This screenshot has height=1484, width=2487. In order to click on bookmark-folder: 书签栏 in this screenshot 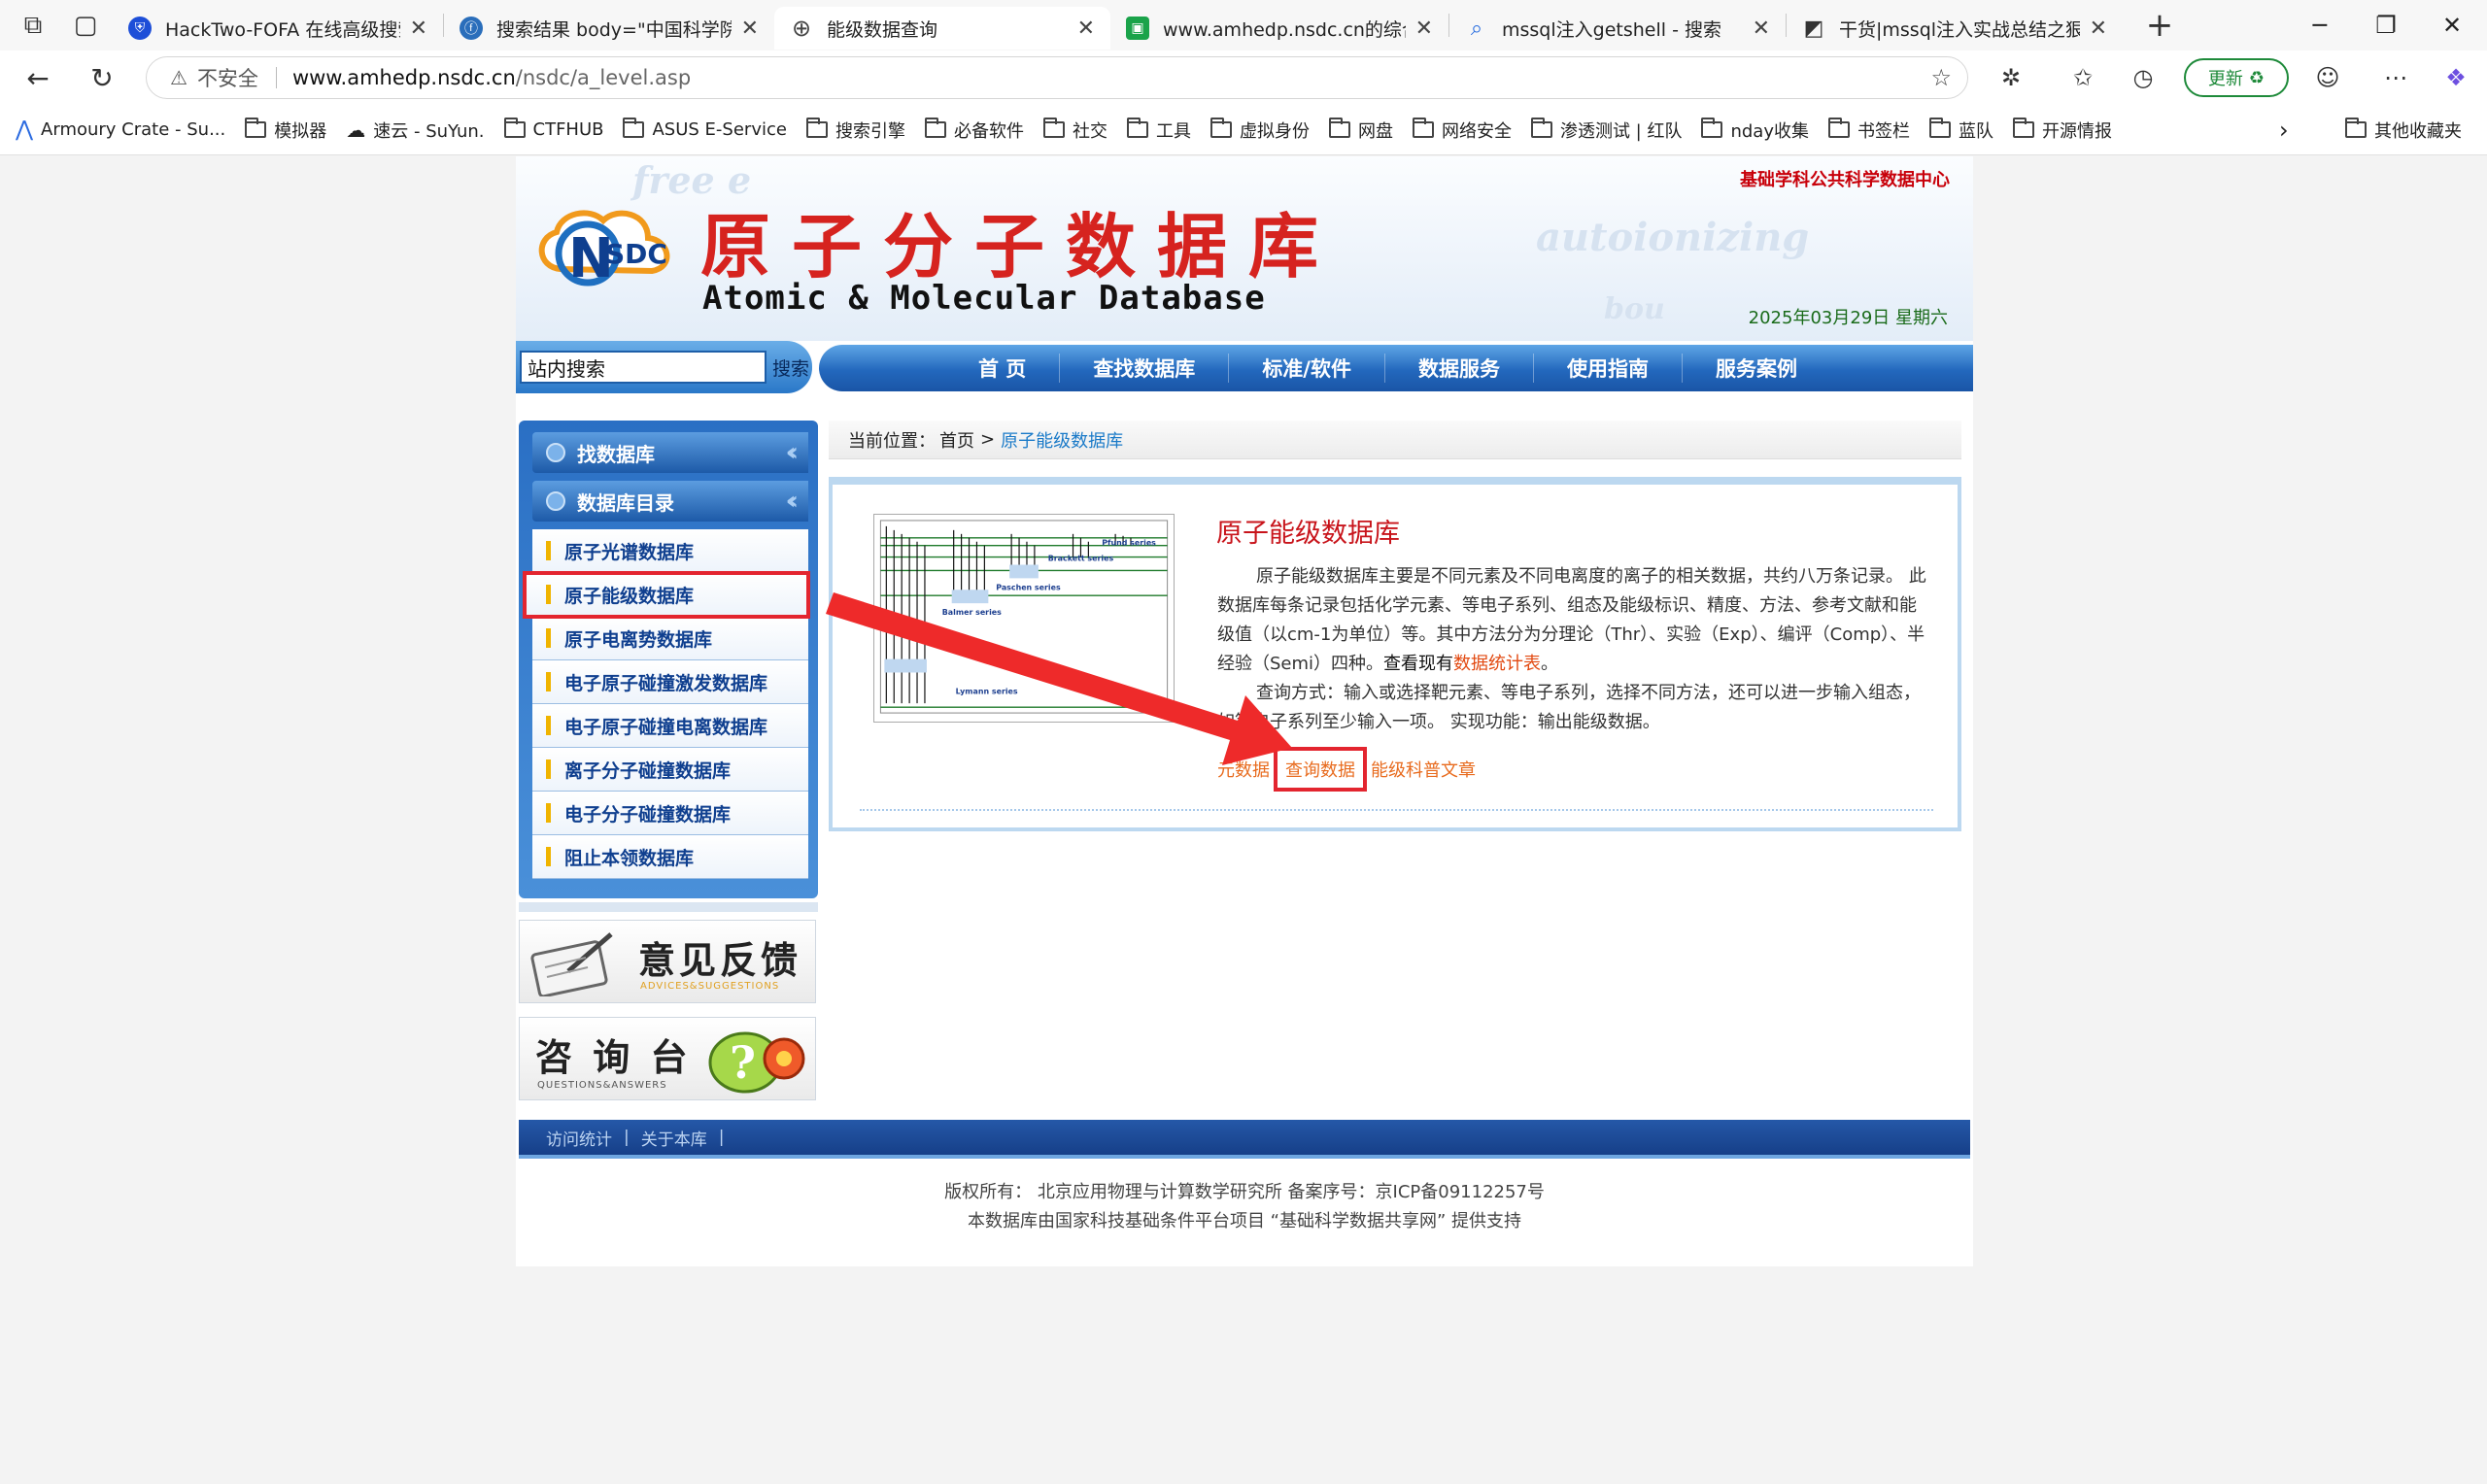, I will do `click(1869, 130)`.